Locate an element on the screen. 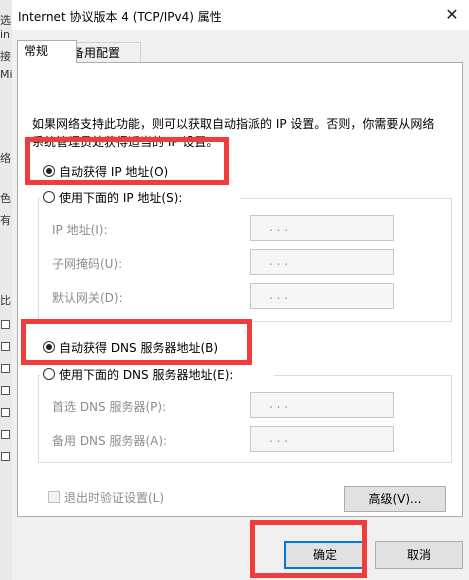 The width and height of the screenshot is (469, 580). subnet-mask-label: 子网掩码(U): is located at coordinates (87, 264).